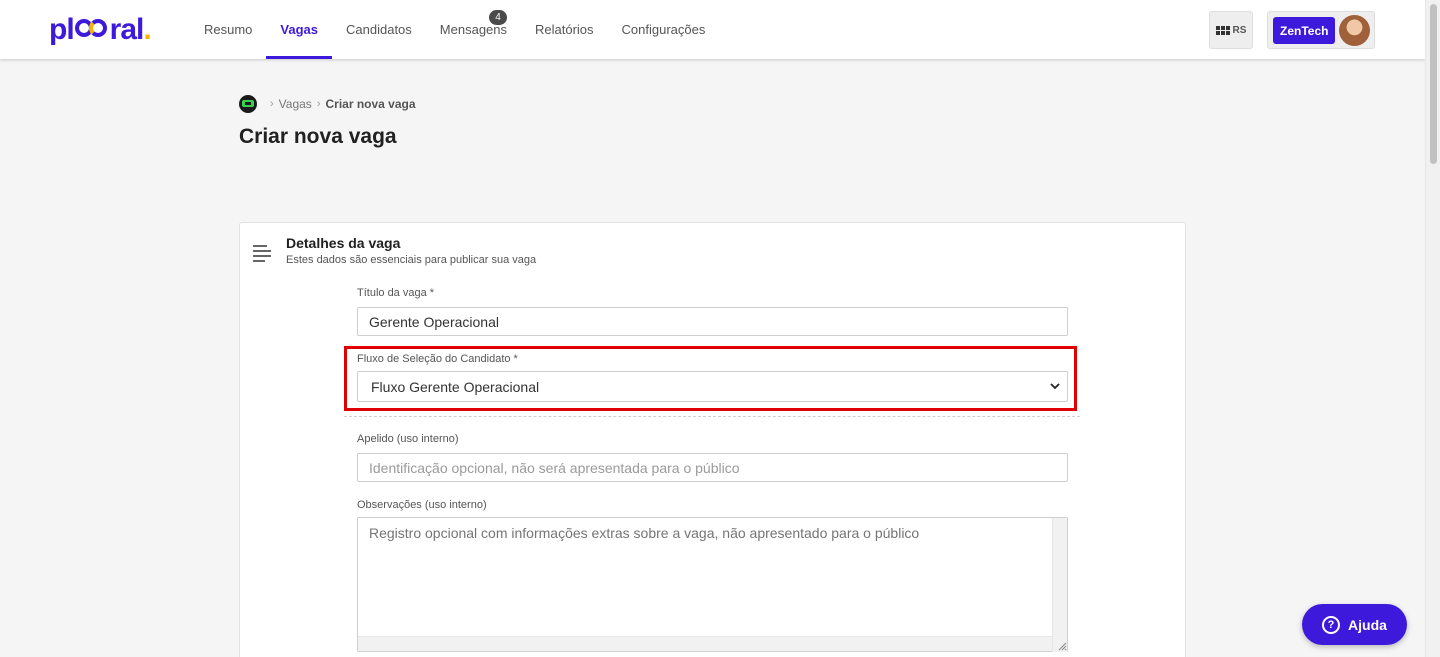 The image size is (1440, 657). What do you see at coordinates (1432, 328) in the screenshot?
I see `page-scrollbar` at bounding box center [1432, 328].